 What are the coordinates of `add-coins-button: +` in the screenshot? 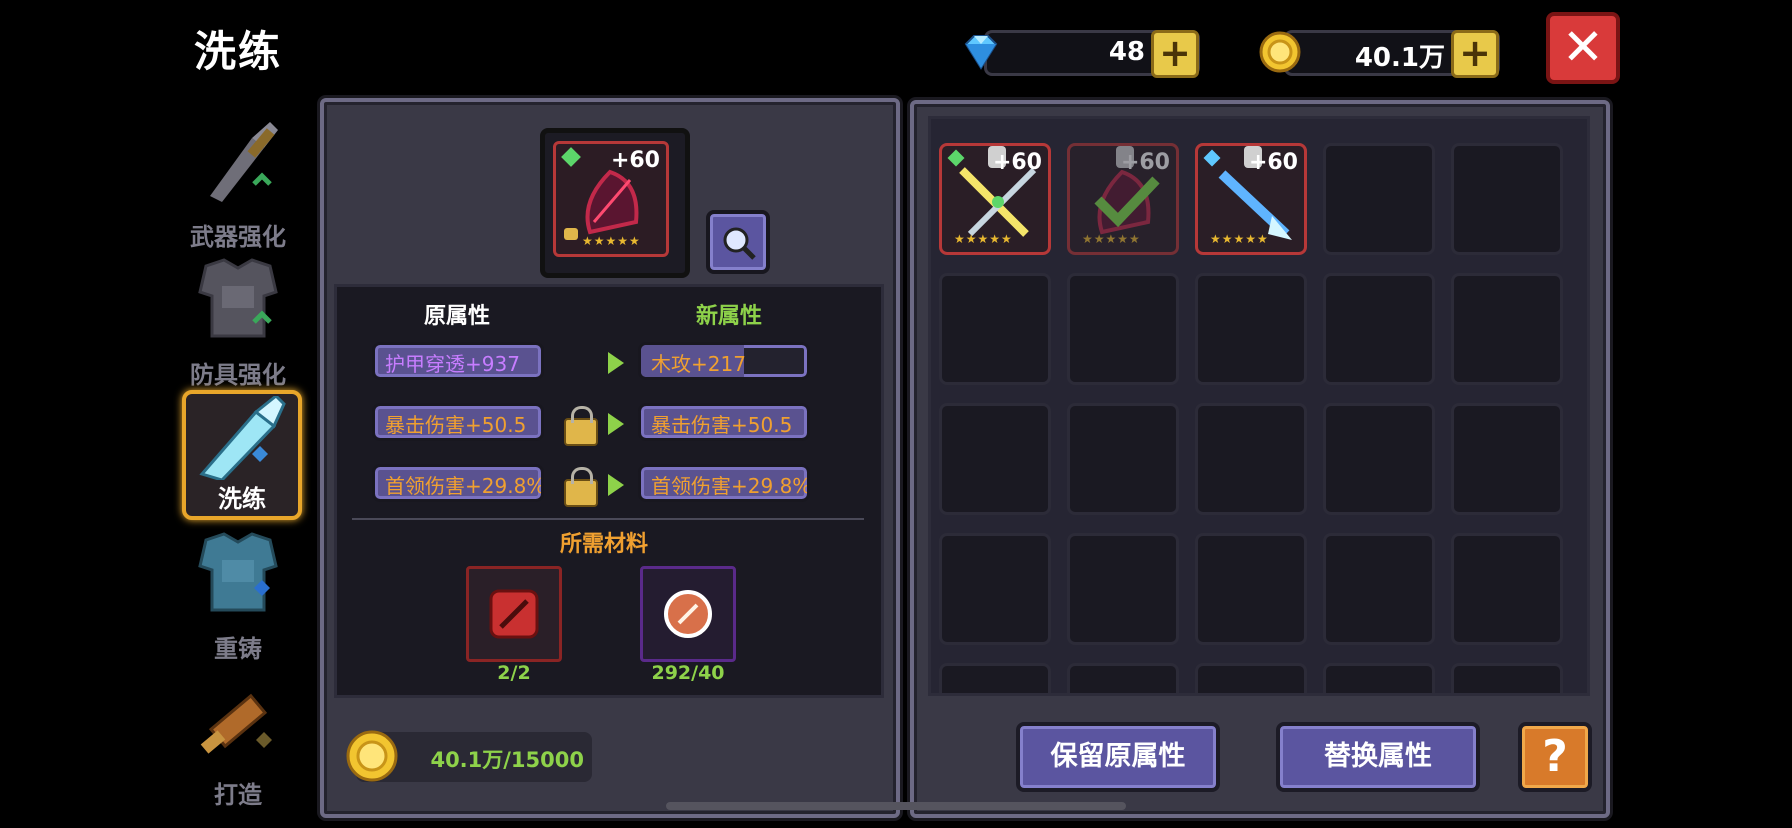 It's located at (1475, 54).